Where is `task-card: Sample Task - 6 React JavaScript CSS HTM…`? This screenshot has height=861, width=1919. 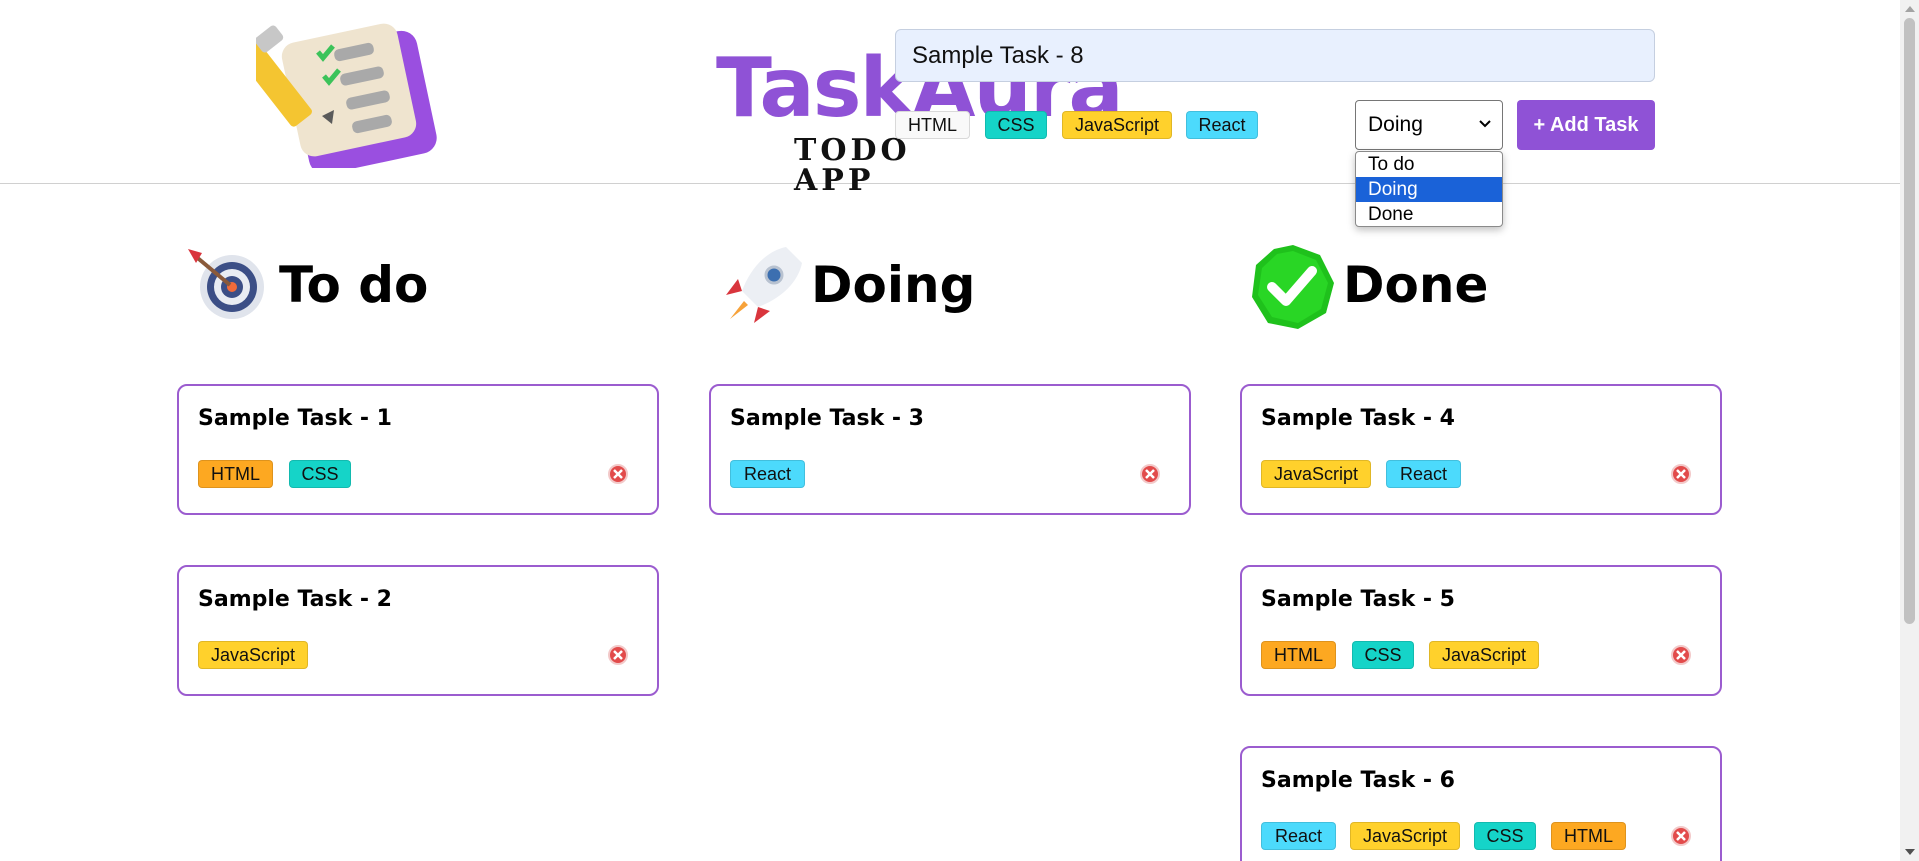
task-card: Sample Task - 6 React JavaScript CSS HTM… is located at coordinates (1481, 803).